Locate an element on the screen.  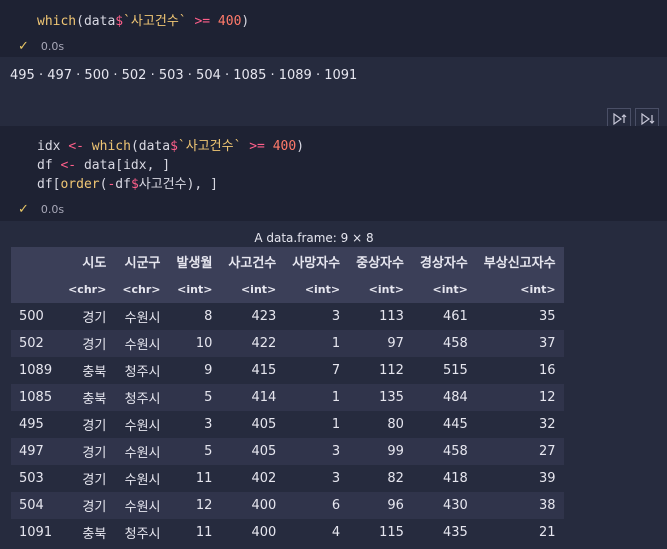
table-cell: 9 is located at coordinates (194, 370).